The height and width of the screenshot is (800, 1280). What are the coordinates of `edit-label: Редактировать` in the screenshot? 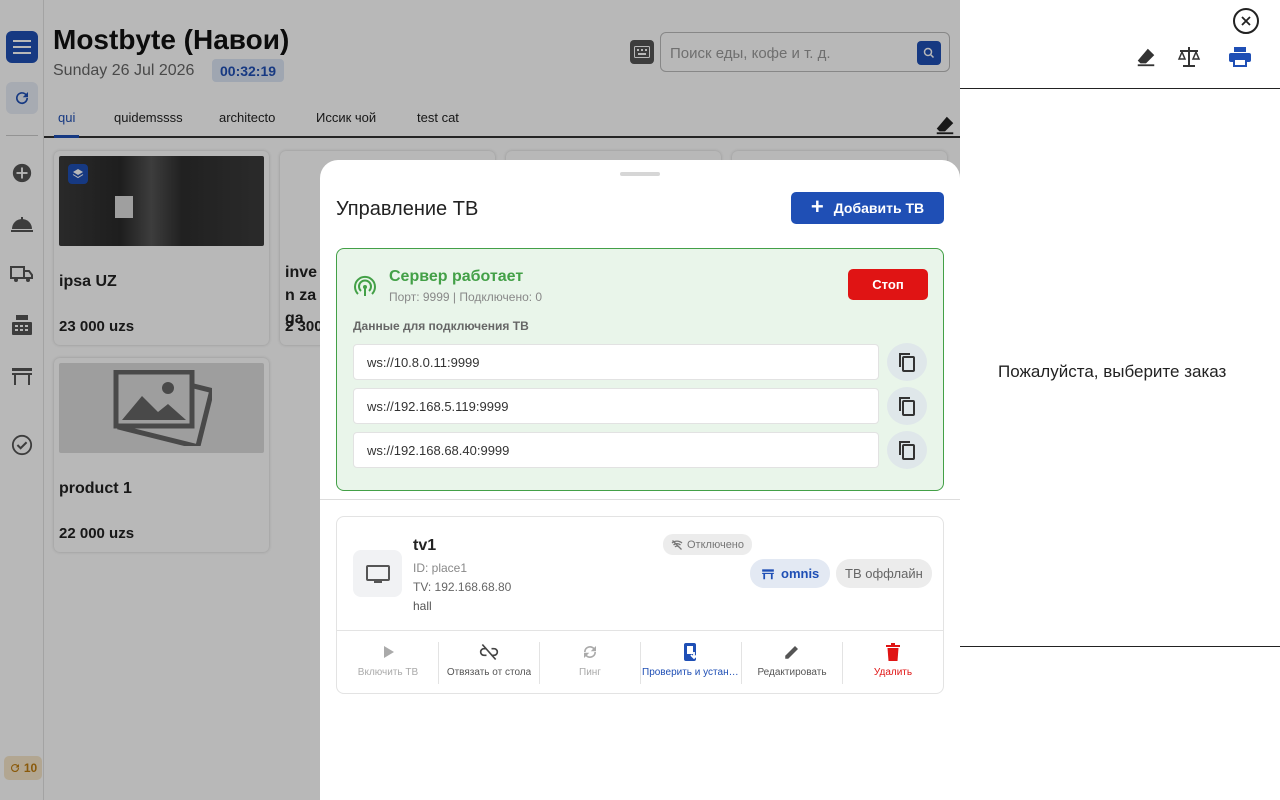 It's located at (792, 672).